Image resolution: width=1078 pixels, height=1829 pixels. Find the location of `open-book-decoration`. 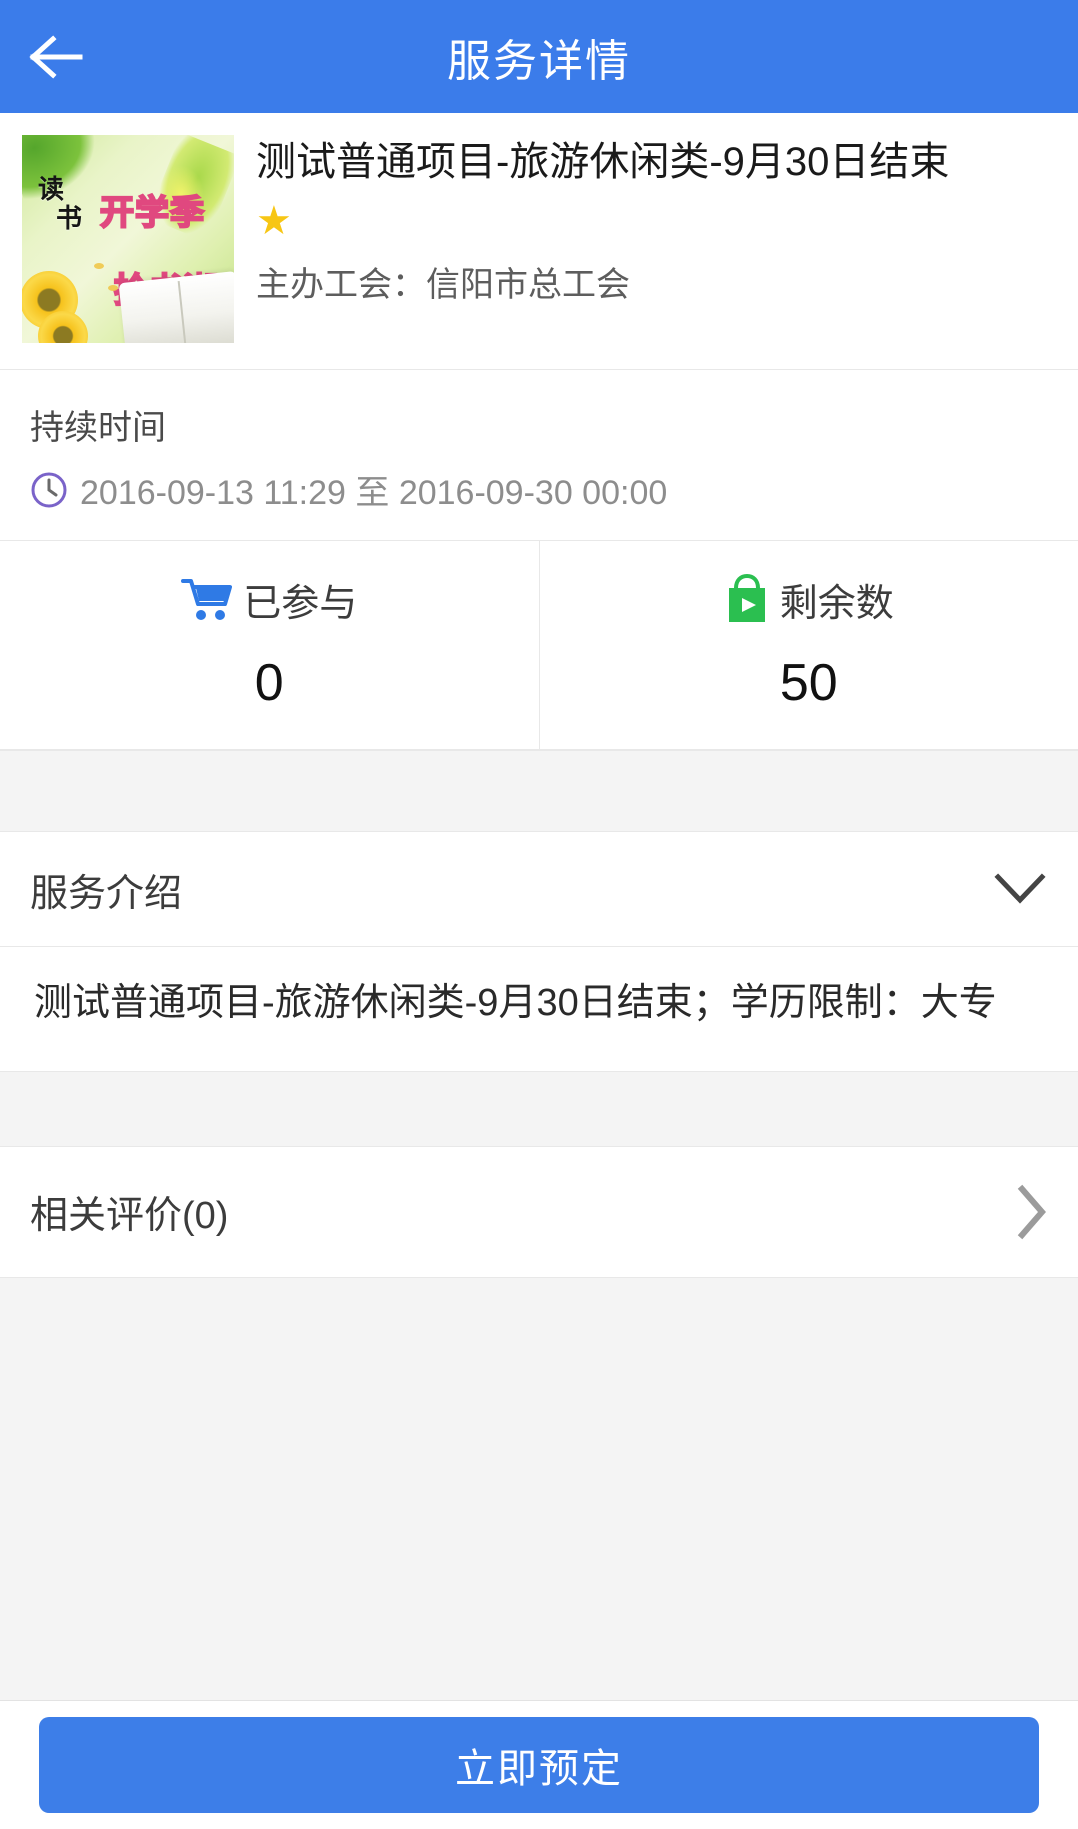

open-book-decoration is located at coordinates (176, 307).